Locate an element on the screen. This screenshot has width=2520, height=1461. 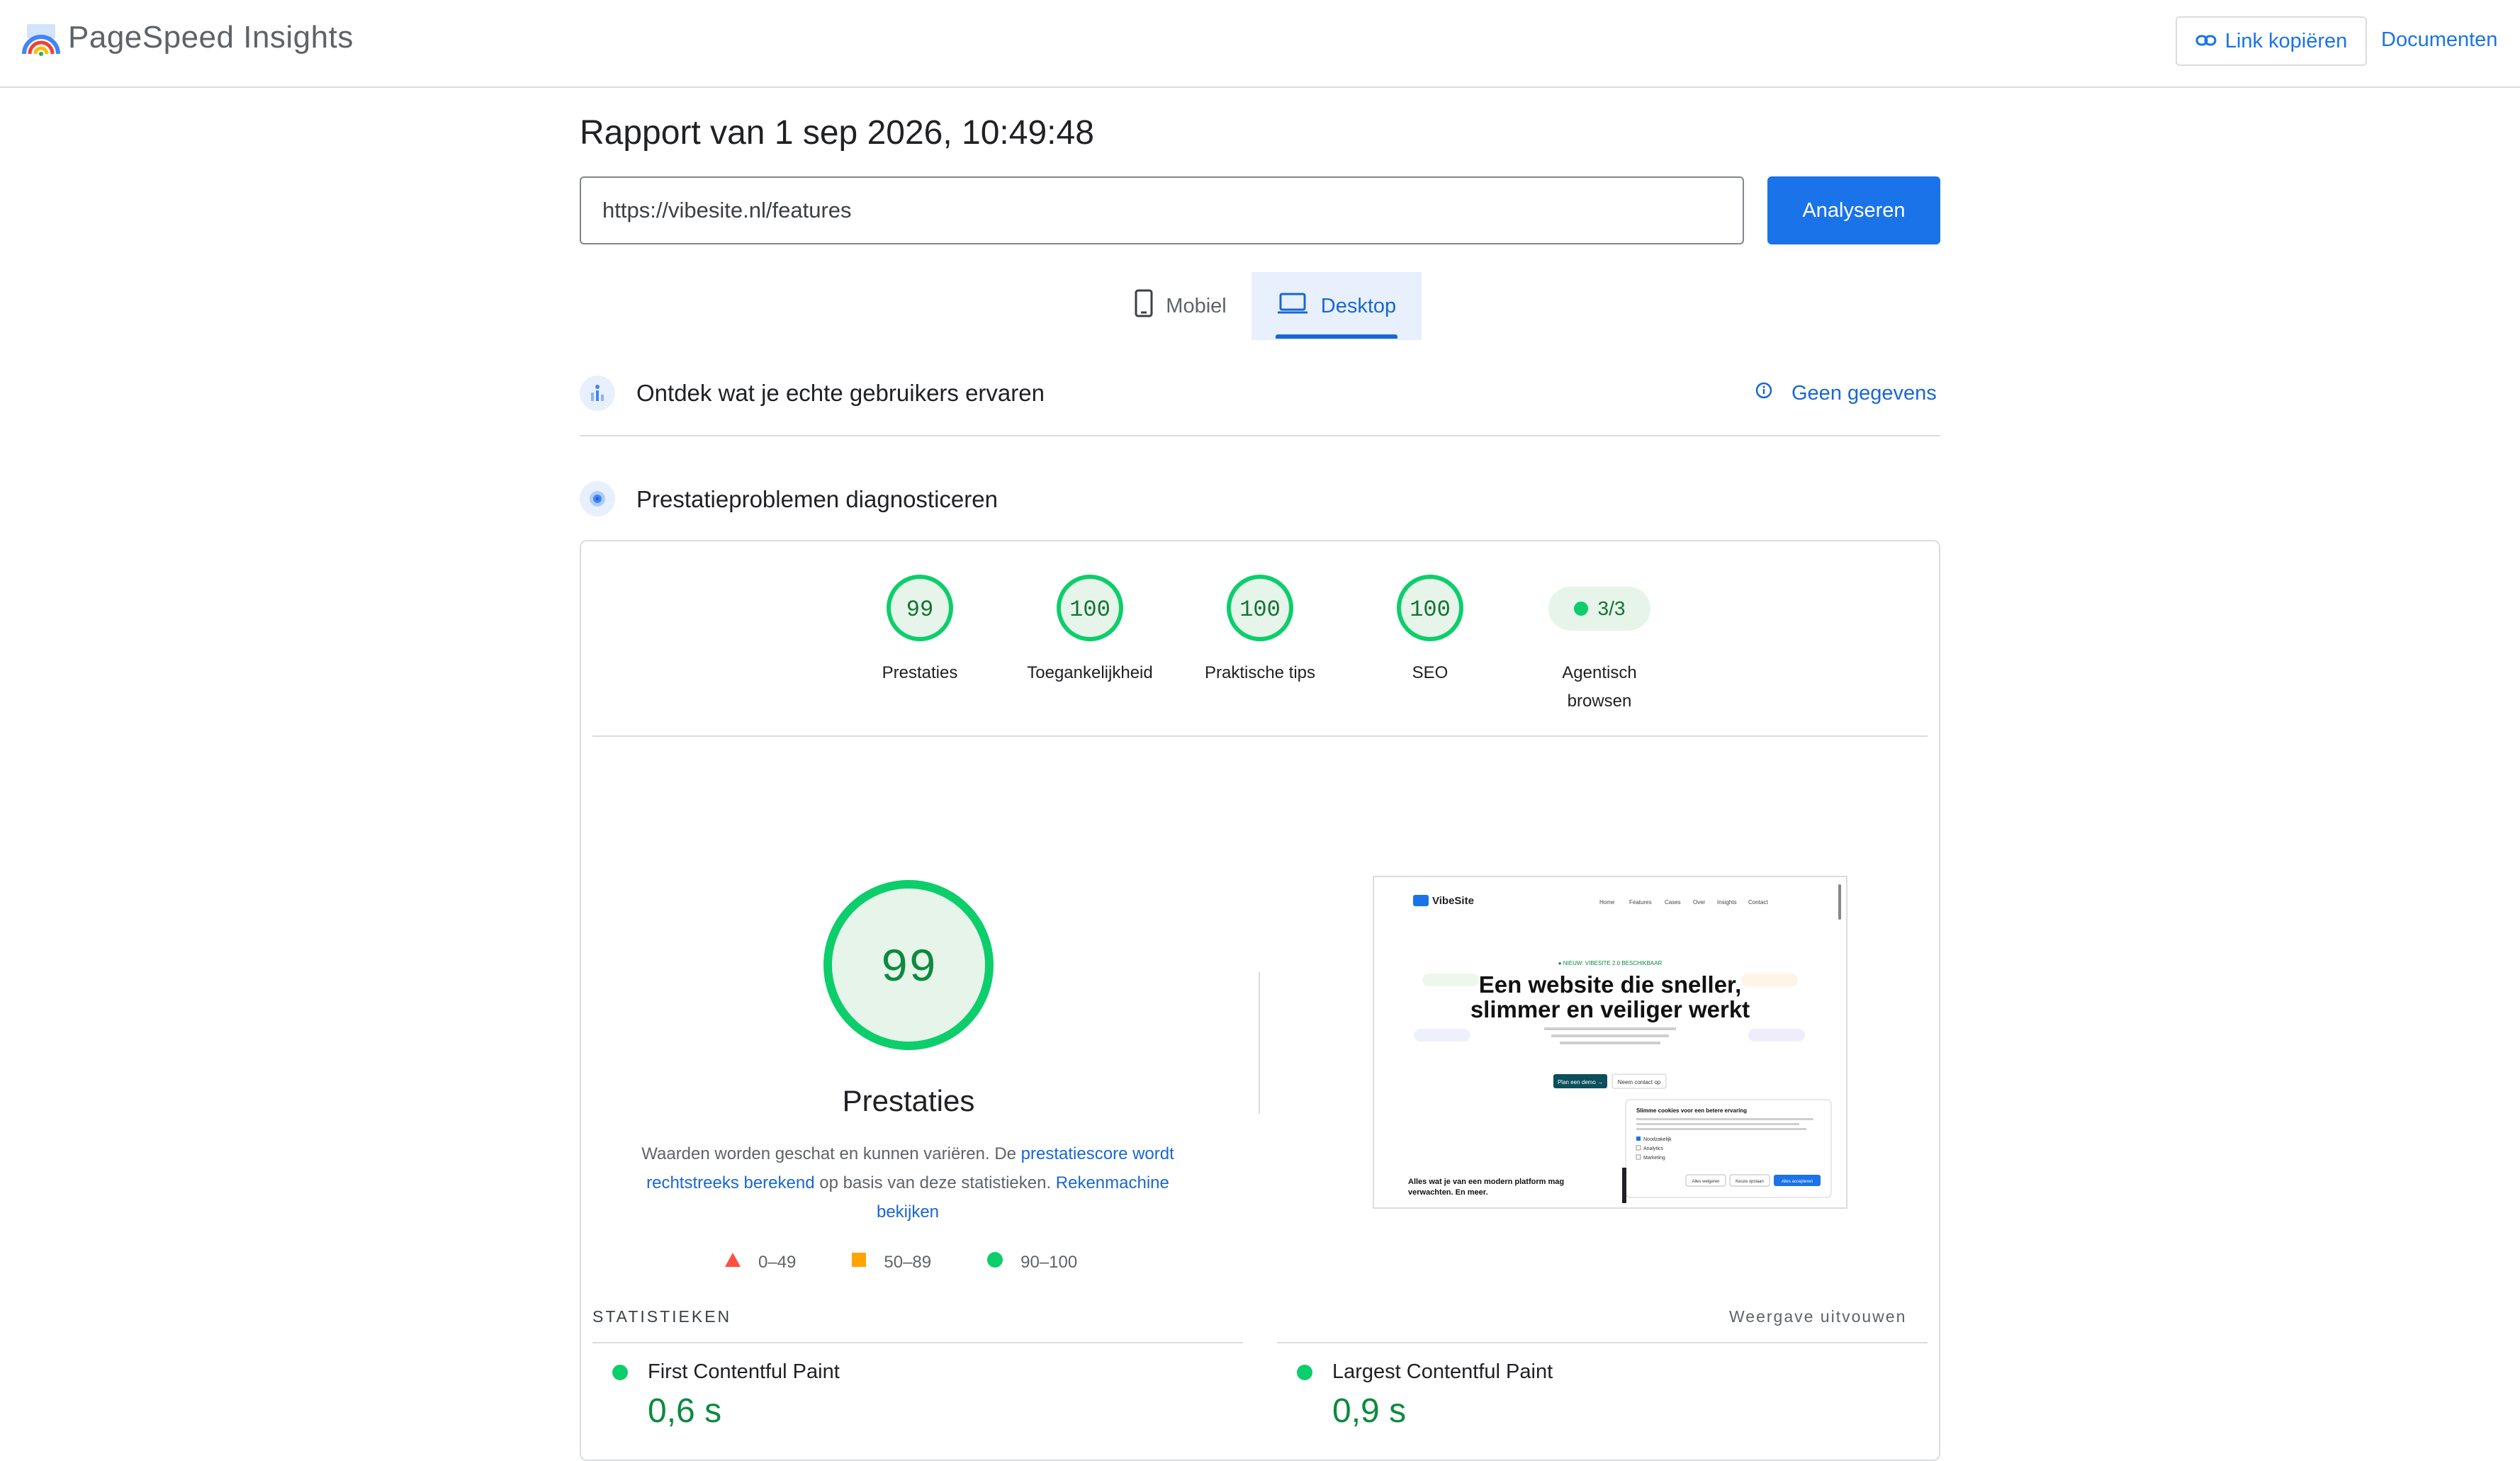
red-triangle-icon is located at coordinates (732, 1262).